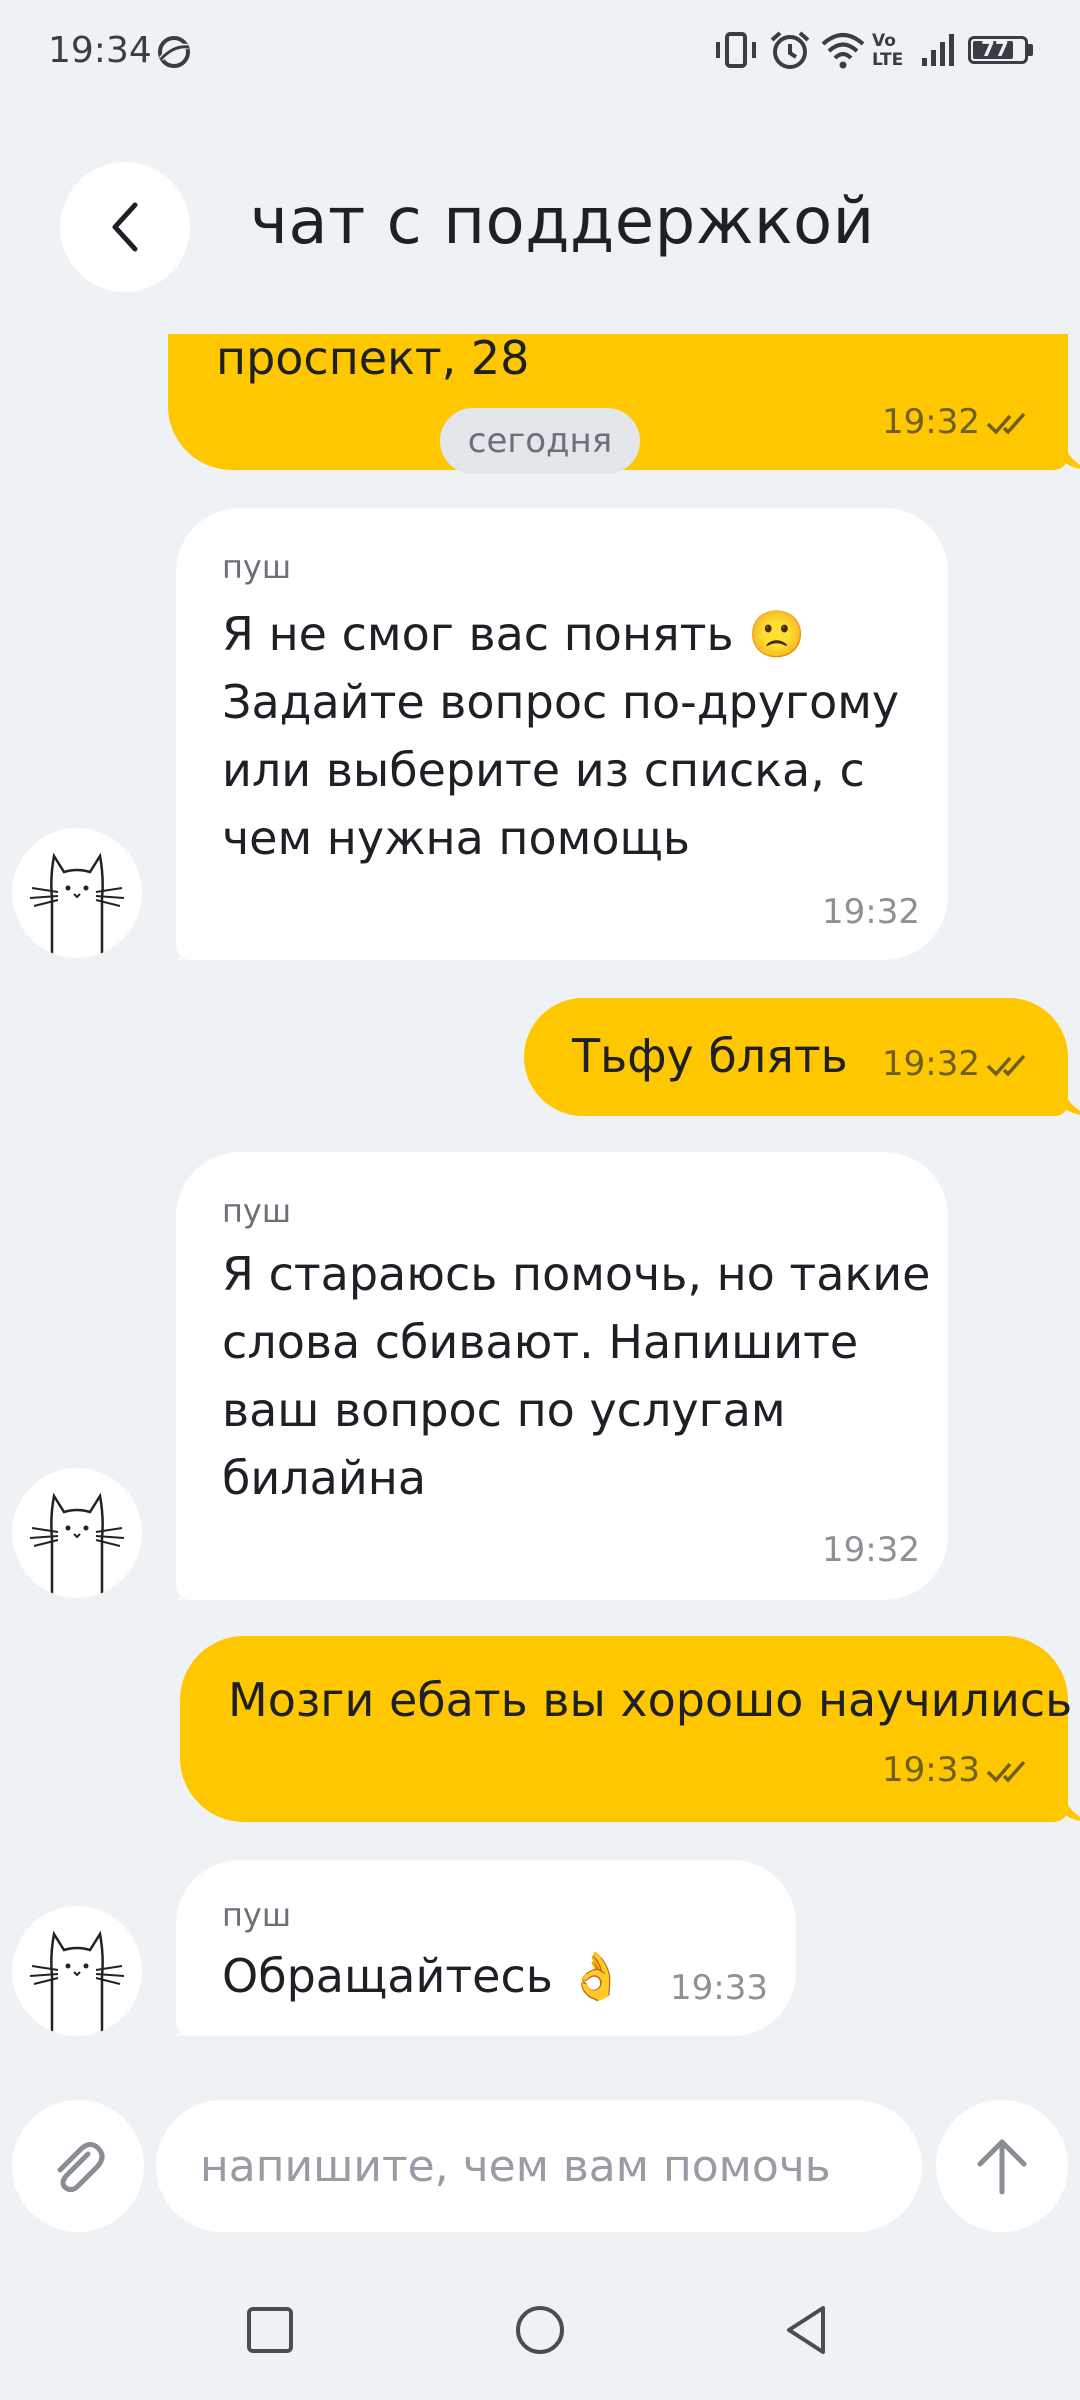 The height and width of the screenshot is (2400, 1080). I want to click on arrow-up-icon, so click(1002, 2167).